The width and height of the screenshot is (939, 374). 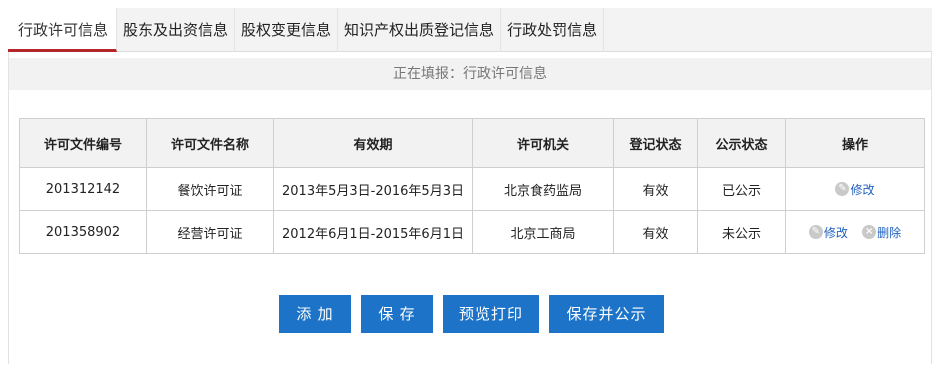 I want to click on cell-pub-status: 已公示, so click(x=741, y=189).